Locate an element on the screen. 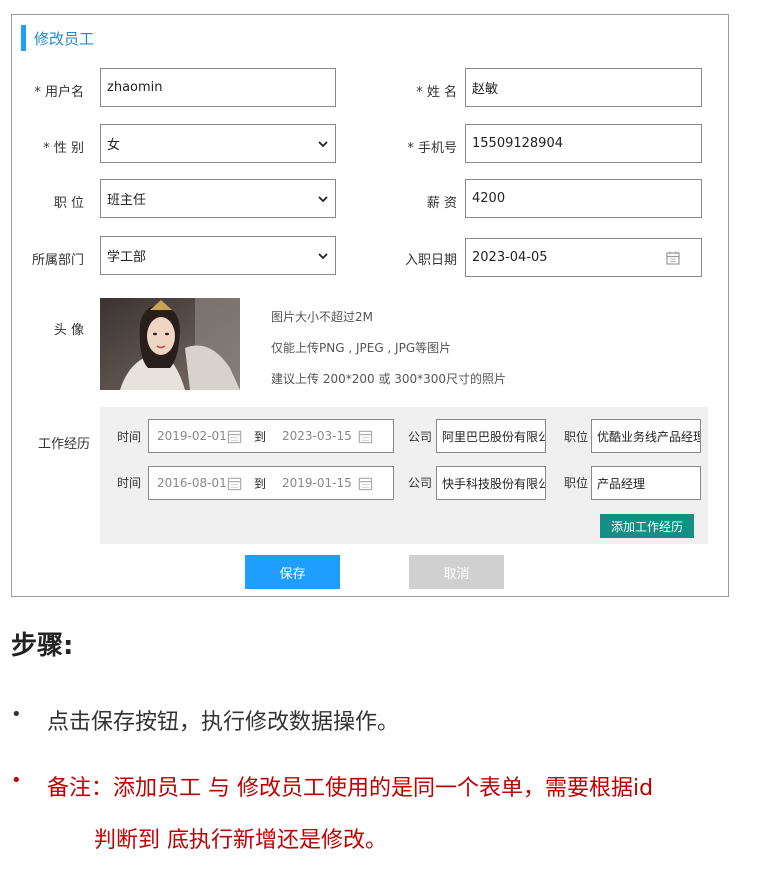  avatar-label: 头 像 is located at coordinates (68, 330).